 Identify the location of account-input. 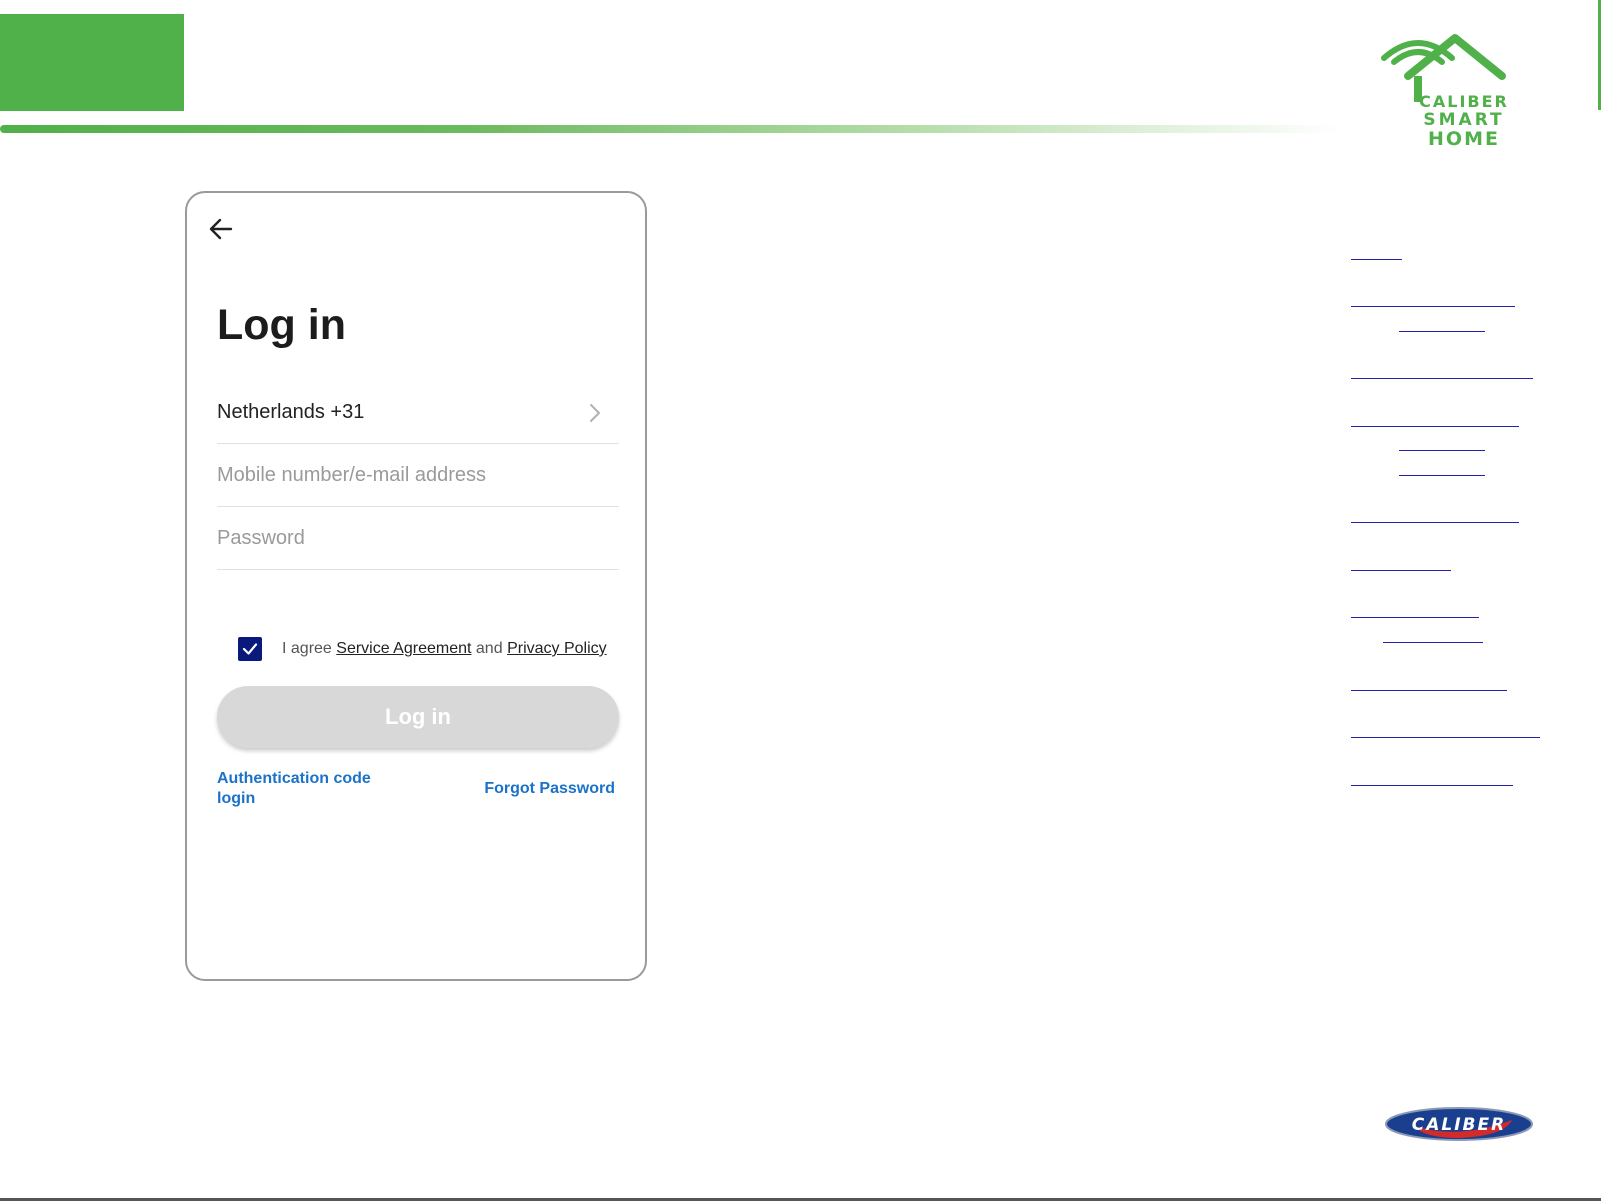
(418, 475).